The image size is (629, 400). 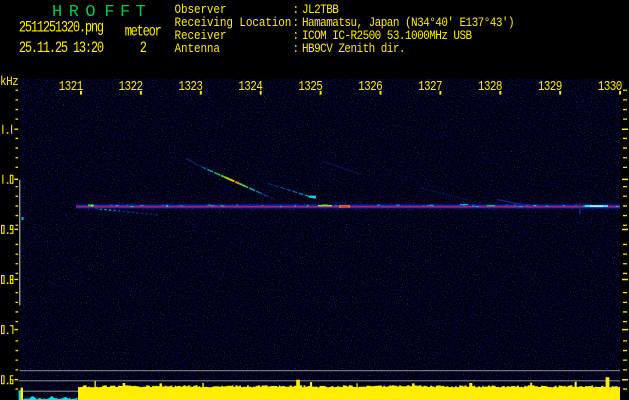 I want to click on svg-text: 1328, so click(x=490, y=86).